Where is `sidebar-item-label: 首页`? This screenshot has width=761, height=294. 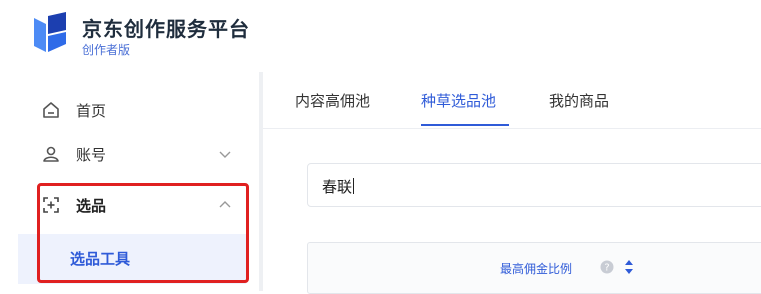 sidebar-item-label: 首页 is located at coordinates (91, 110).